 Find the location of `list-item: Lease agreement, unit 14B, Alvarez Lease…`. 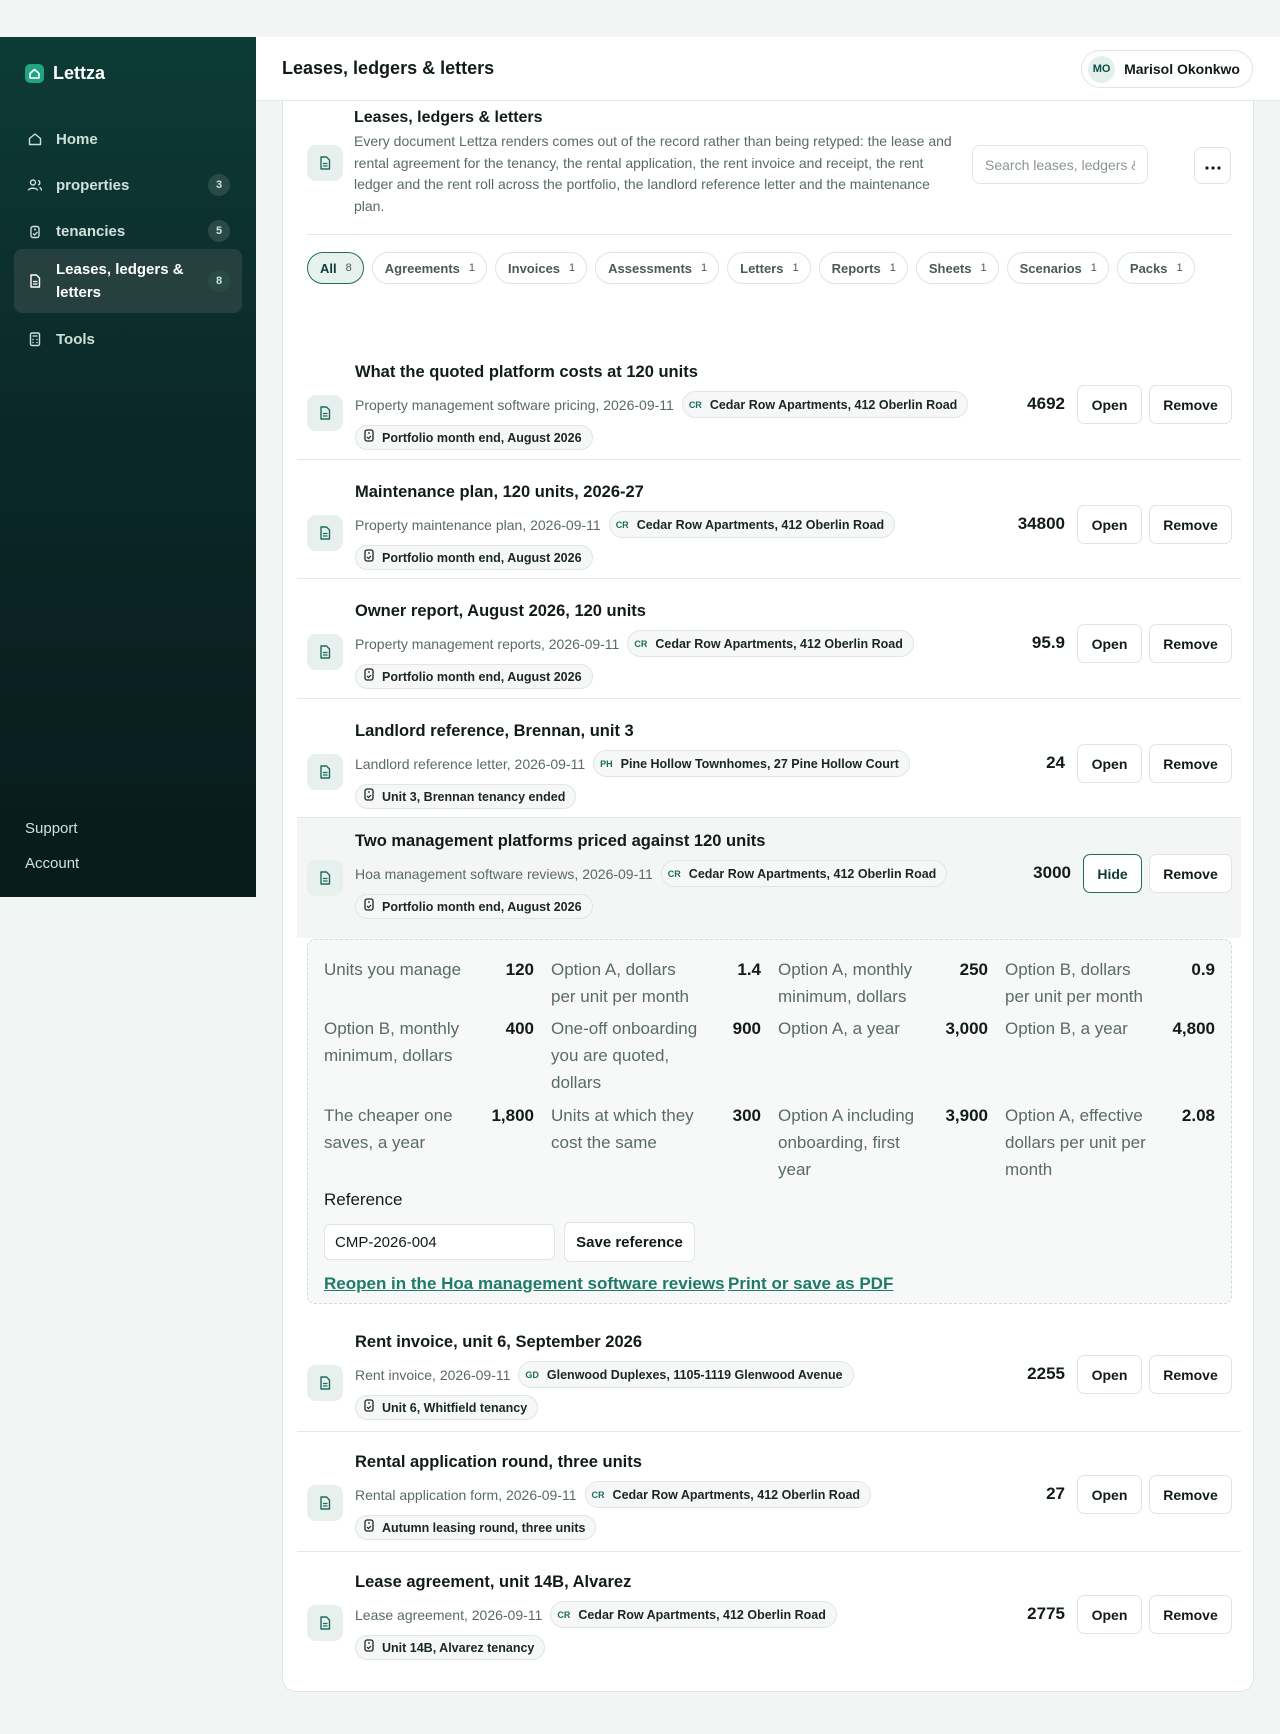

list-item: Lease agreement, unit 14B, Alvarez Lease… is located at coordinates (769, 1623).